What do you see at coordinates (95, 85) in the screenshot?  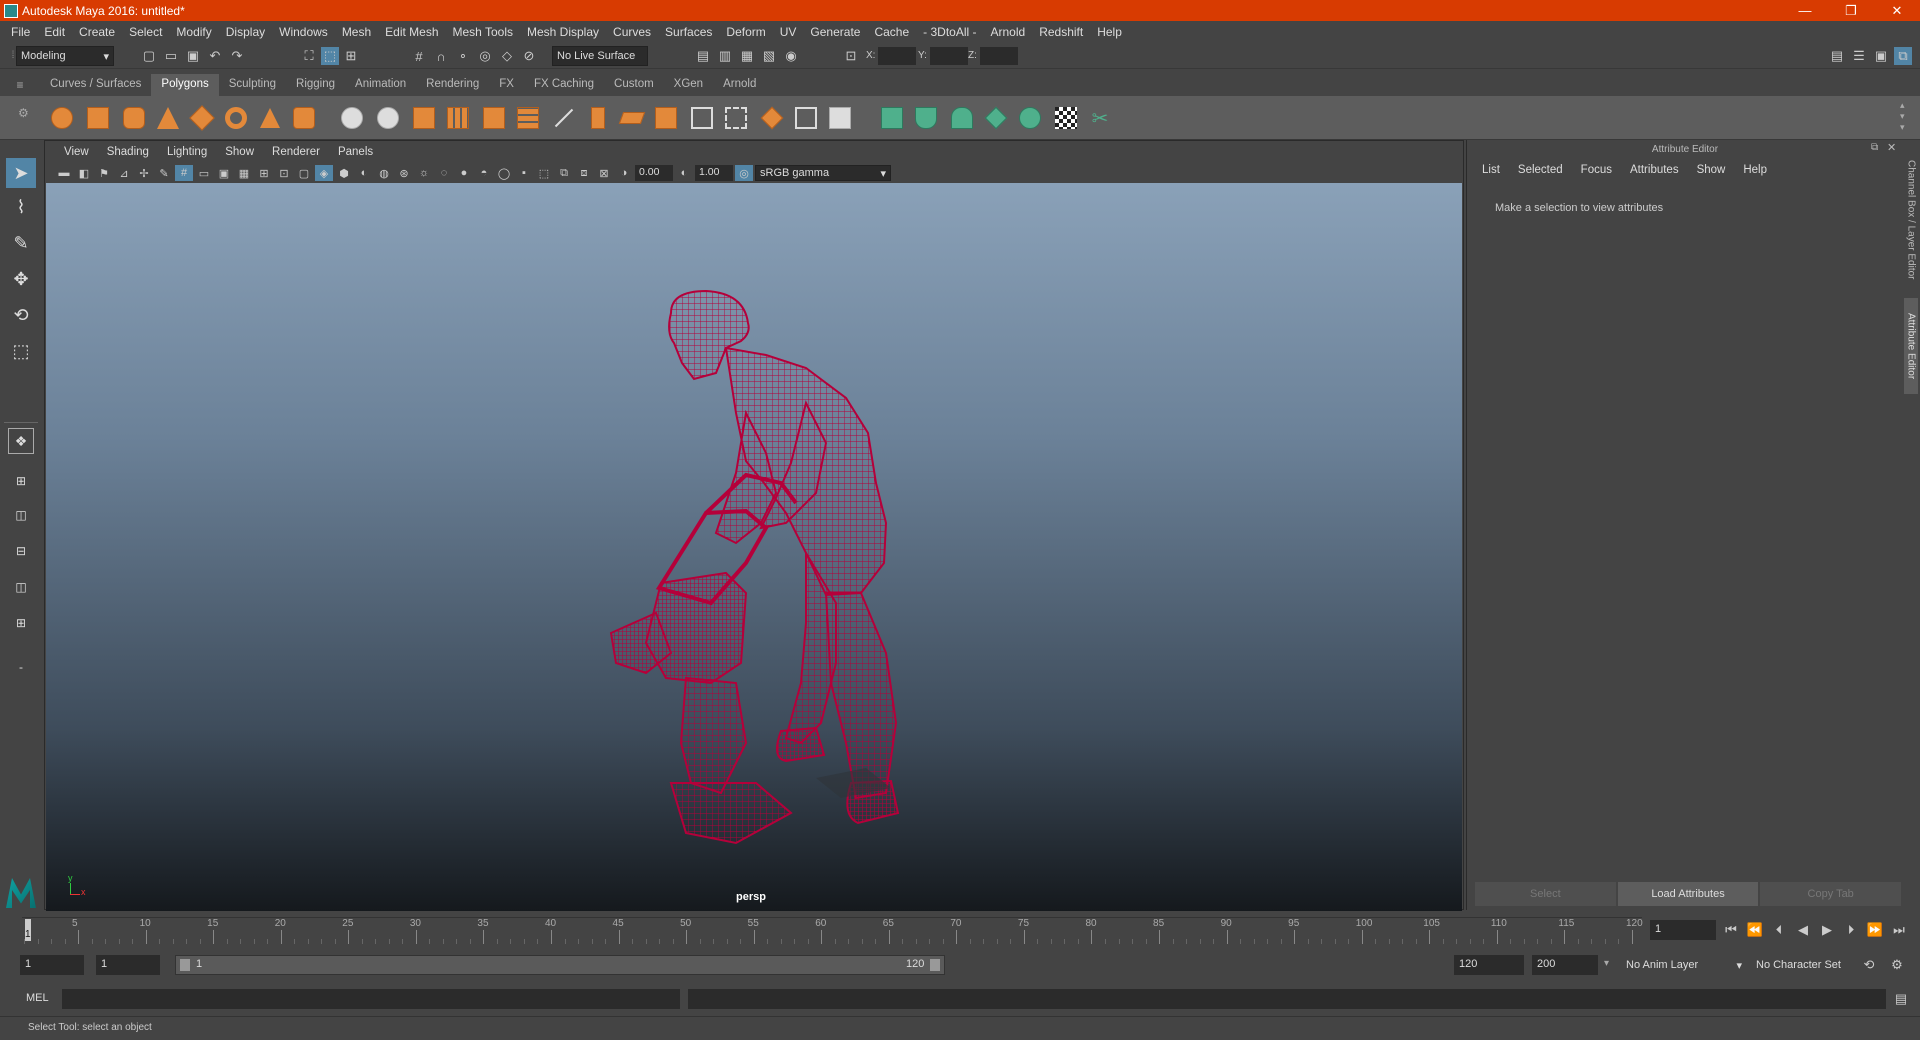 I see `shelf-tab-curves-surfaces: Curves / Surfaces` at bounding box center [95, 85].